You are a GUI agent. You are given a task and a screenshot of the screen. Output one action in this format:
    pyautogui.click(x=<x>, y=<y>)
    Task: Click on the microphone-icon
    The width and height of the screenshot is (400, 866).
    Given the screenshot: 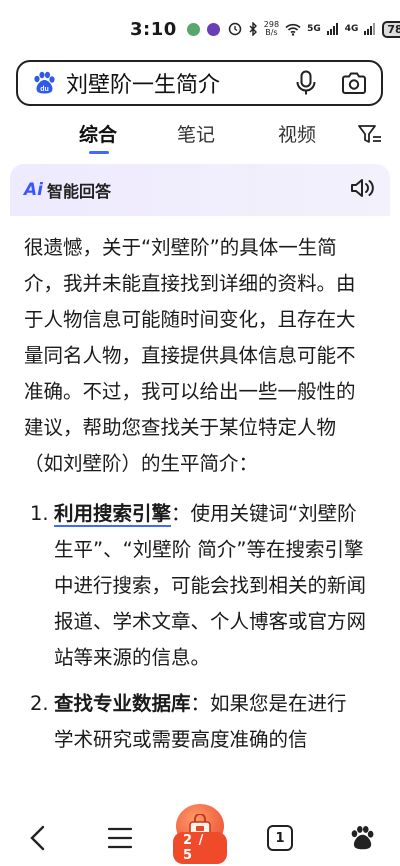 What is the action you would take?
    pyautogui.click(x=306, y=82)
    